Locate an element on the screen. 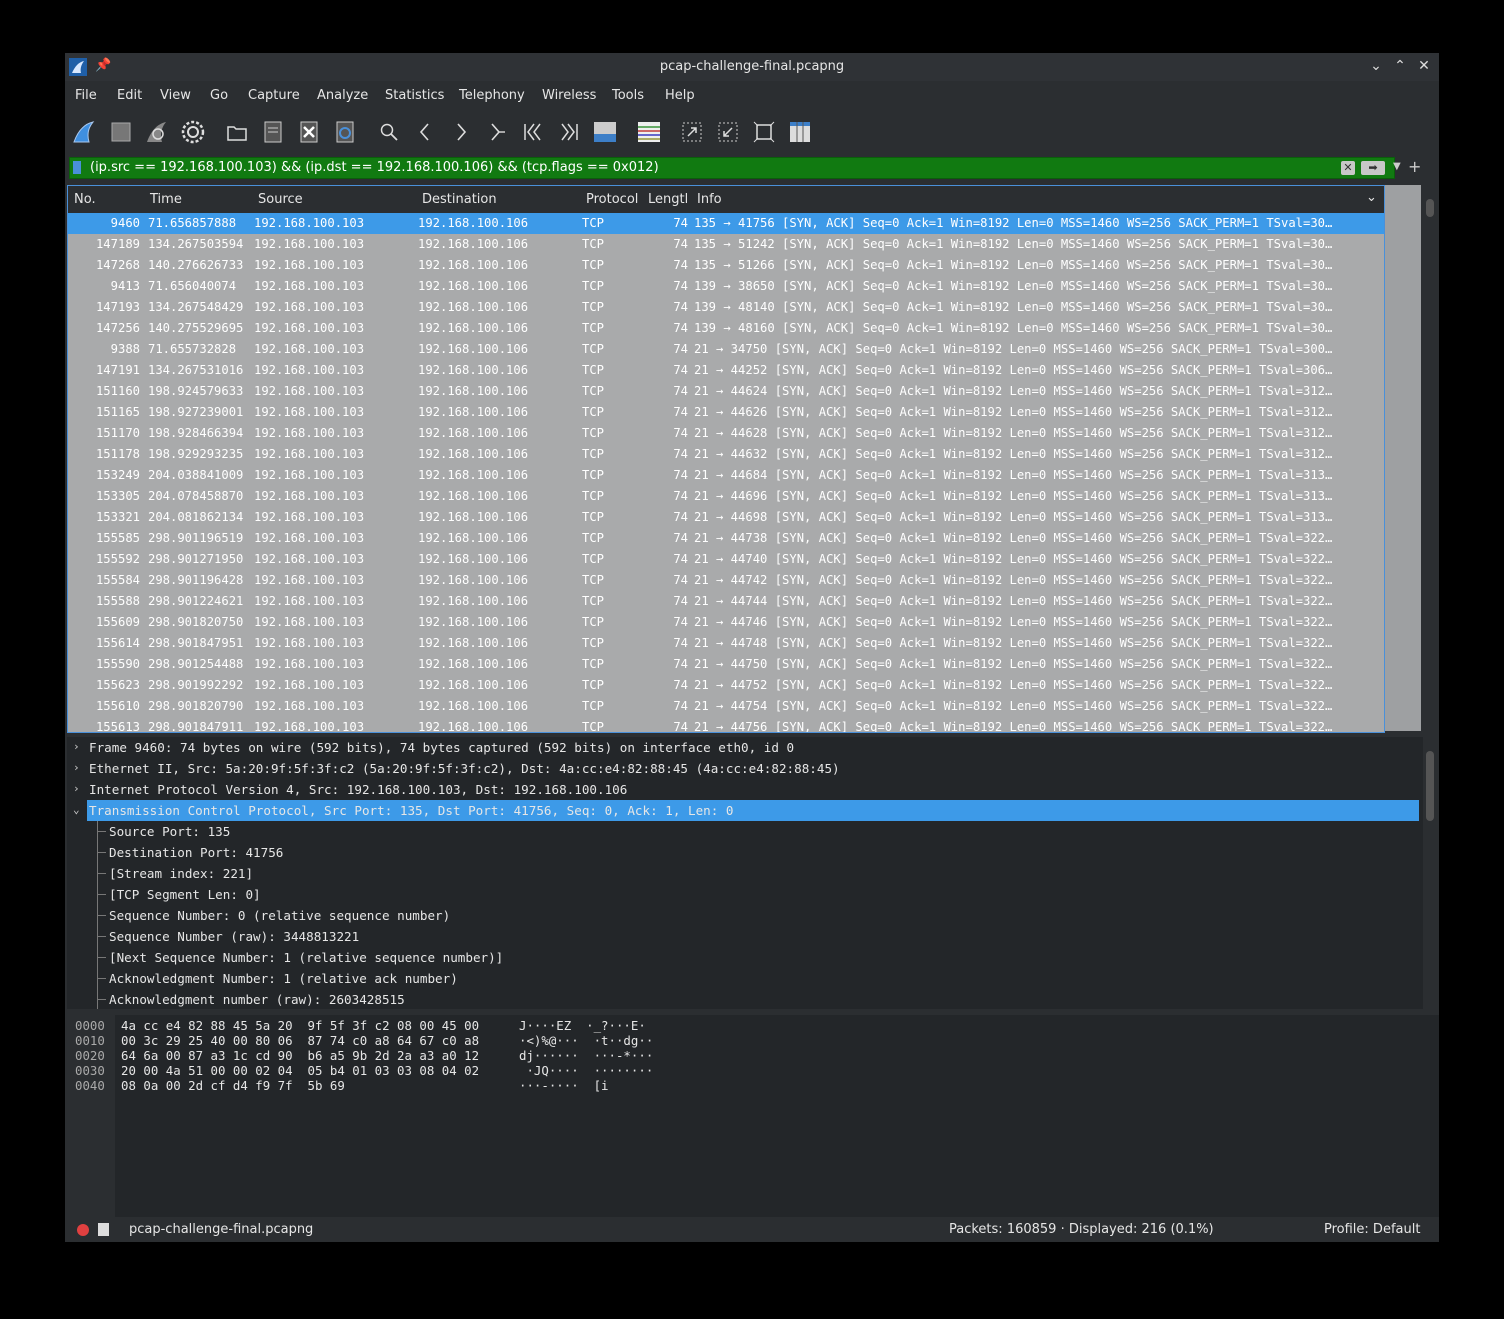 This screenshot has width=1504, height=1319. column-destination: Destination is located at coordinates (459, 199).